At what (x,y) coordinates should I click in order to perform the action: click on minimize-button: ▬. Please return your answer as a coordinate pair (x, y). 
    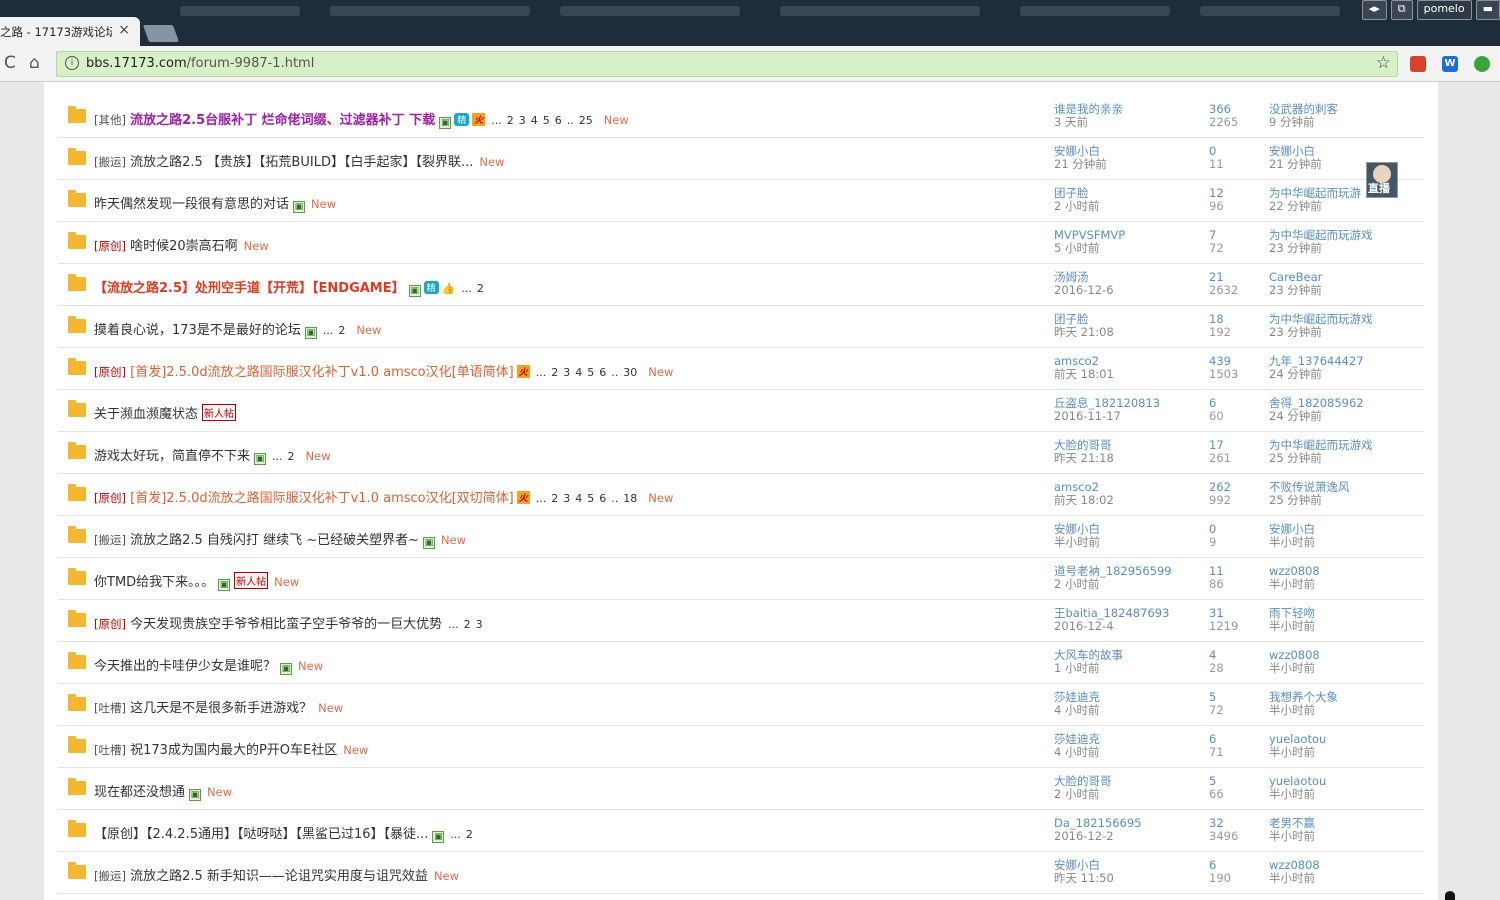
    Looking at the image, I should click on (1487, 10).